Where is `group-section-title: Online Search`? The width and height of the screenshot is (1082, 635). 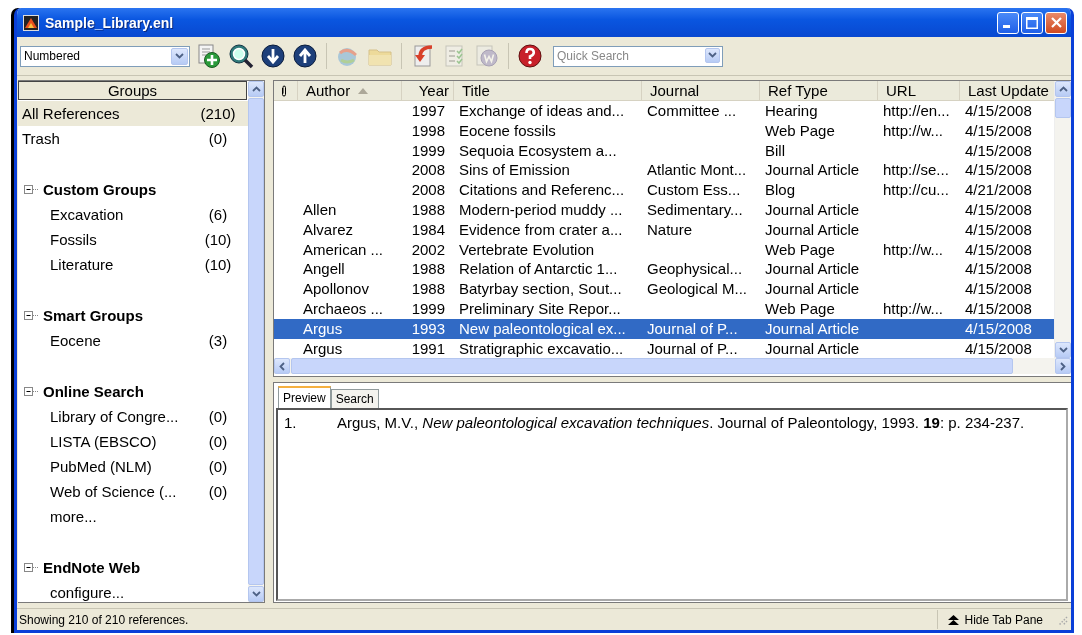
group-section-title: Online Search is located at coordinates (93, 391).